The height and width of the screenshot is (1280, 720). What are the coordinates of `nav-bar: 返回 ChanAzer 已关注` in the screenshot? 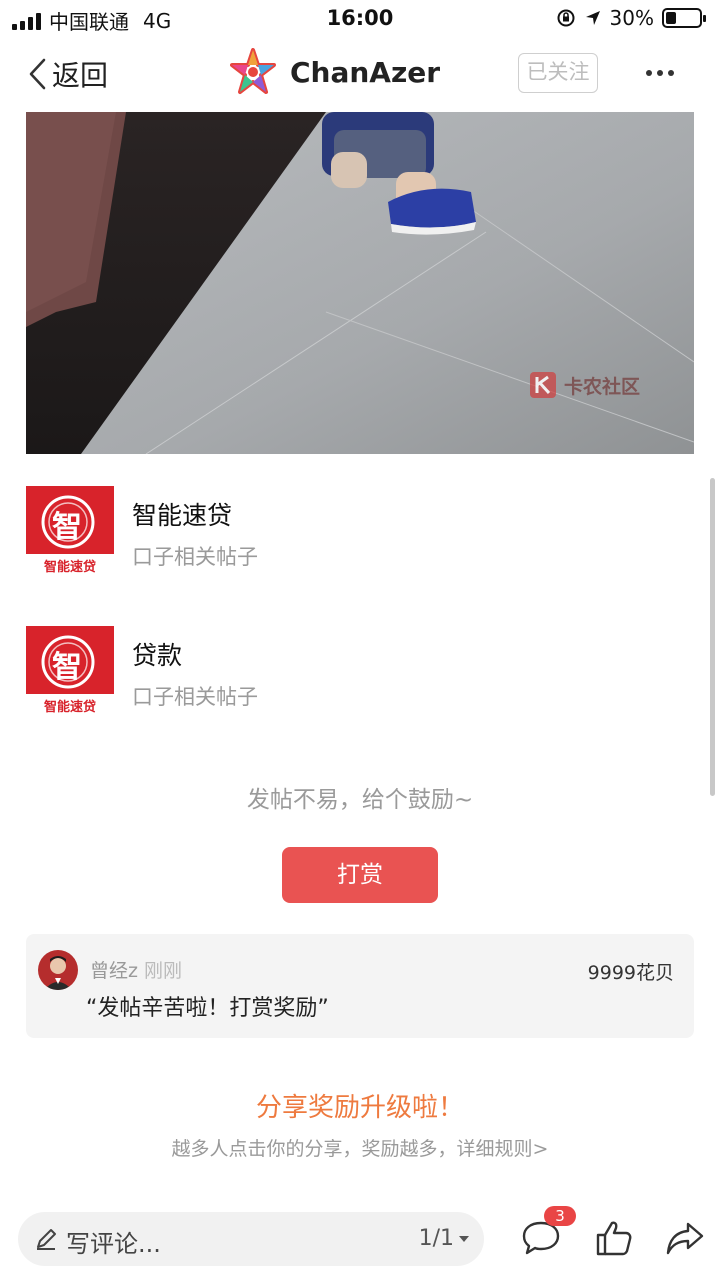 It's located at (360, 75).